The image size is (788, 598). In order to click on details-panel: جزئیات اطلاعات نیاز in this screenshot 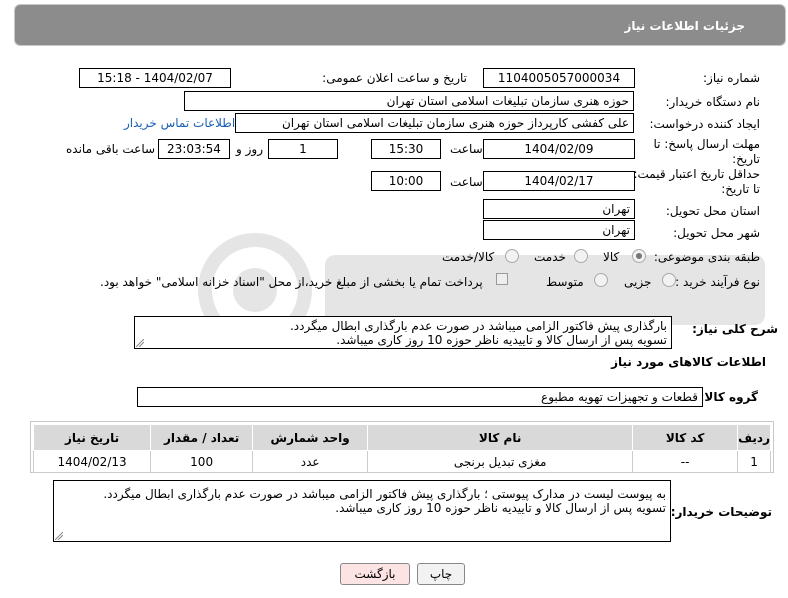, I will do `click(400, 25)`.